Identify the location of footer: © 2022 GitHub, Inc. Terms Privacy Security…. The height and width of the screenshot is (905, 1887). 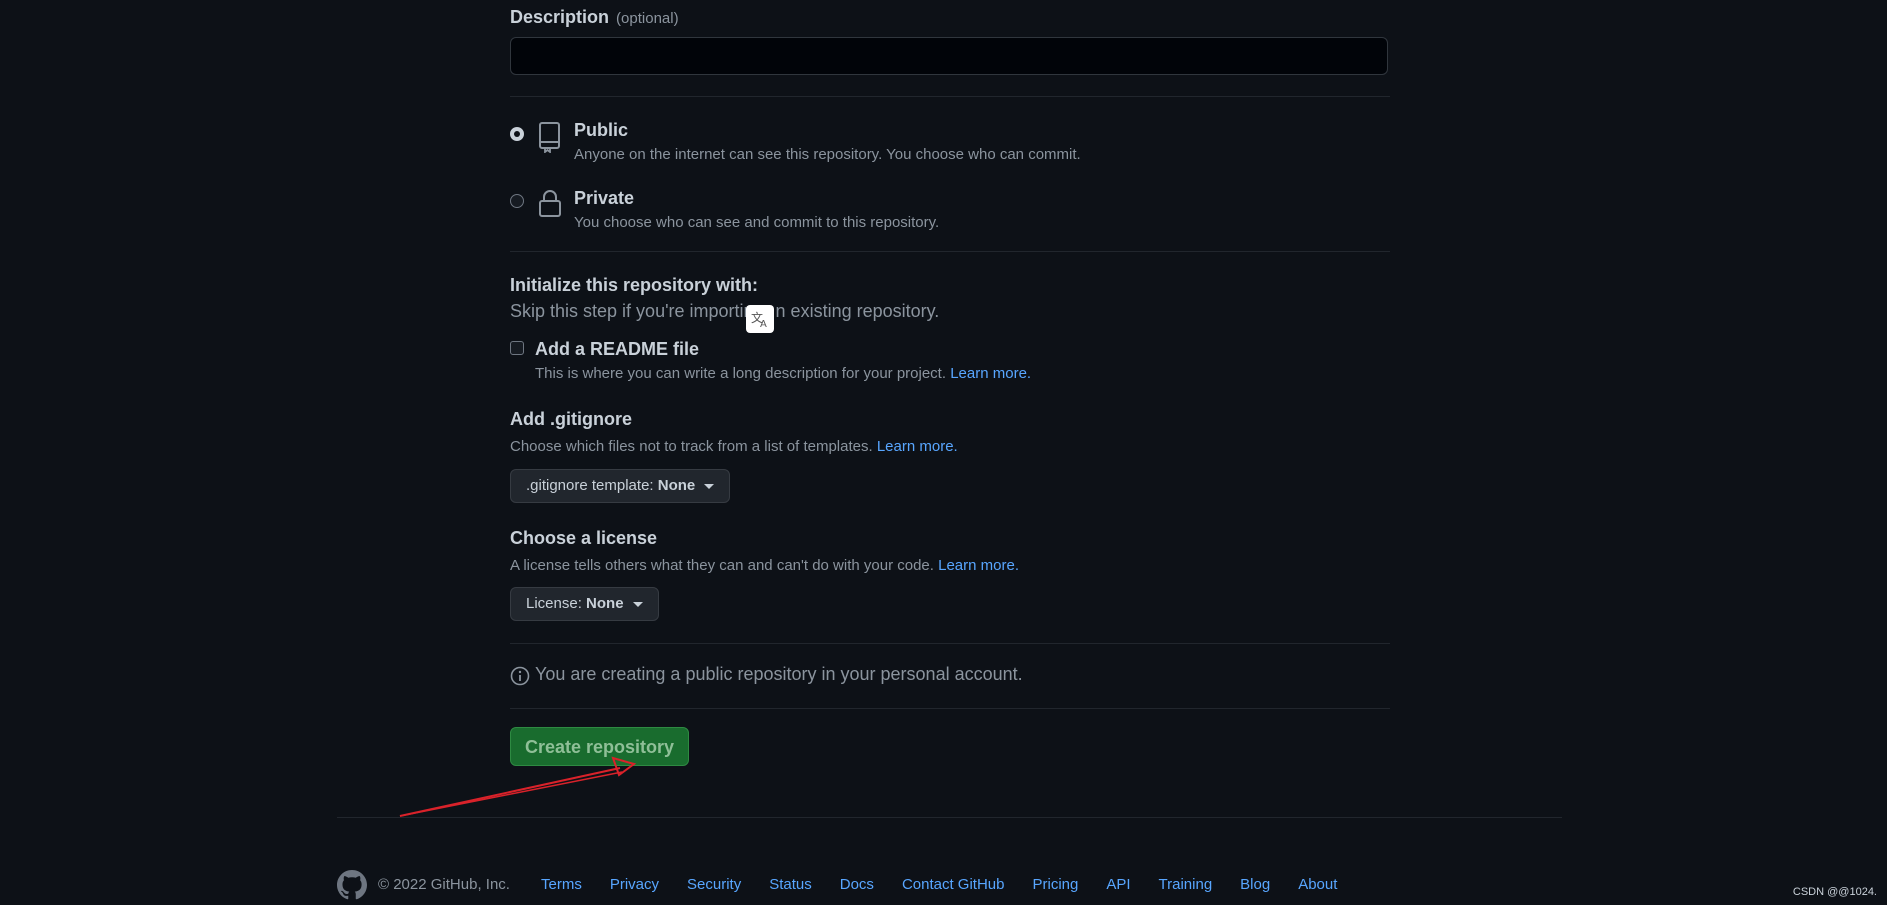
(949, 885).